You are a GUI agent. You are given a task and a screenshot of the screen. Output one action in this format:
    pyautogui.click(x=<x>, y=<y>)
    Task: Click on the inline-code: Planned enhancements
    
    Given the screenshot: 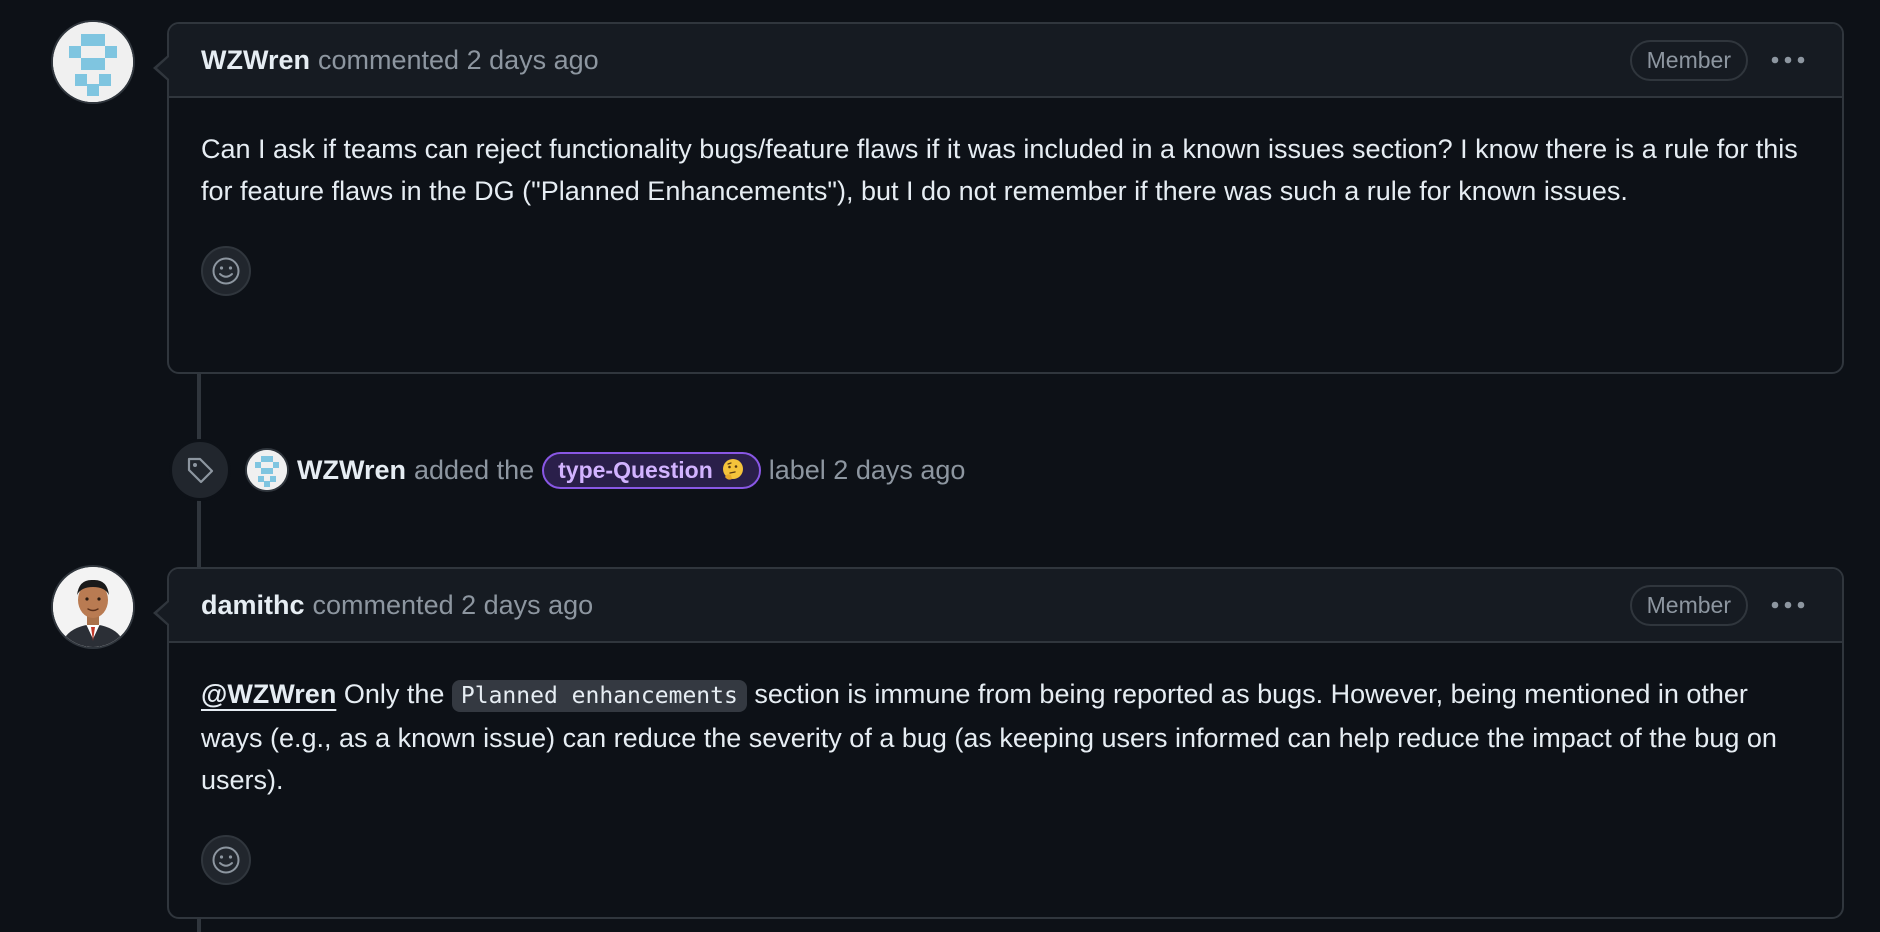 What is the action you would take?
    pyautogui.click(x=599, y=696)
    